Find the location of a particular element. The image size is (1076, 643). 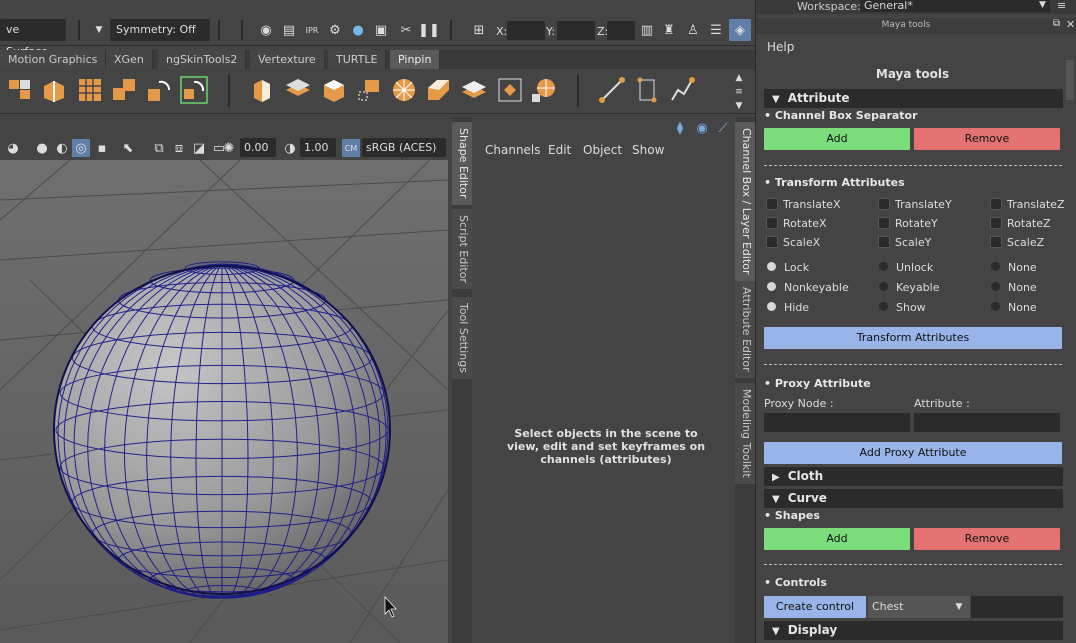

menu-channels: Channels is located at coordinates (513, 150).